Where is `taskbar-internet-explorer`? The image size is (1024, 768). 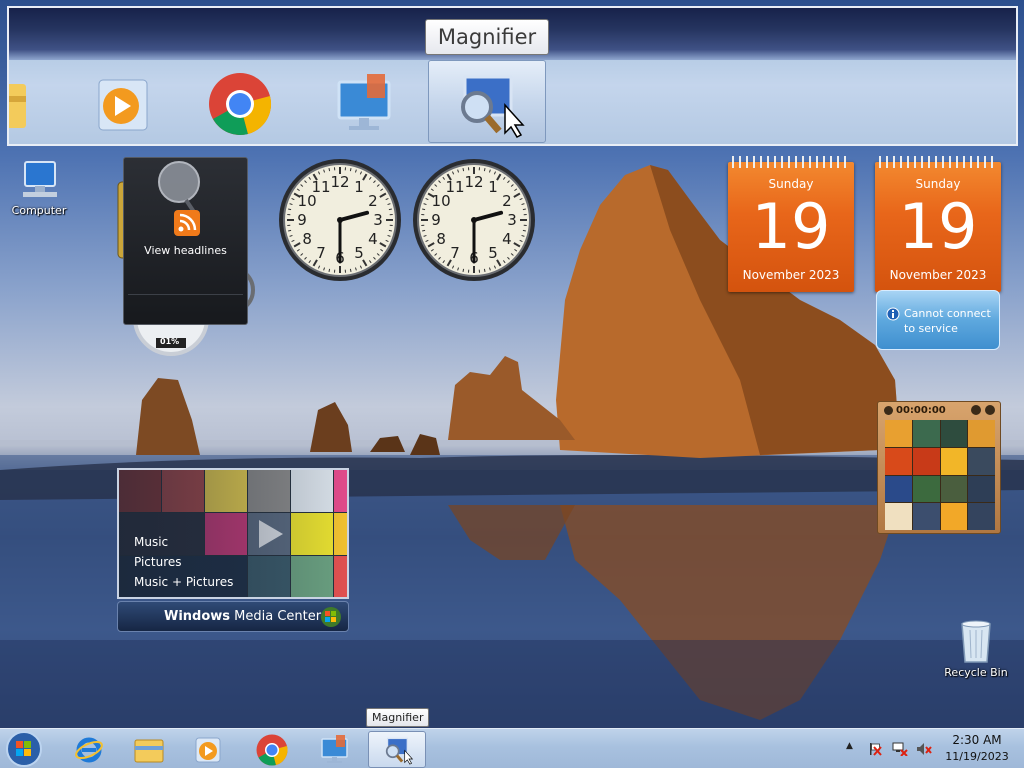
taskbar-internet-explorer is located at coordinates (89, 749).